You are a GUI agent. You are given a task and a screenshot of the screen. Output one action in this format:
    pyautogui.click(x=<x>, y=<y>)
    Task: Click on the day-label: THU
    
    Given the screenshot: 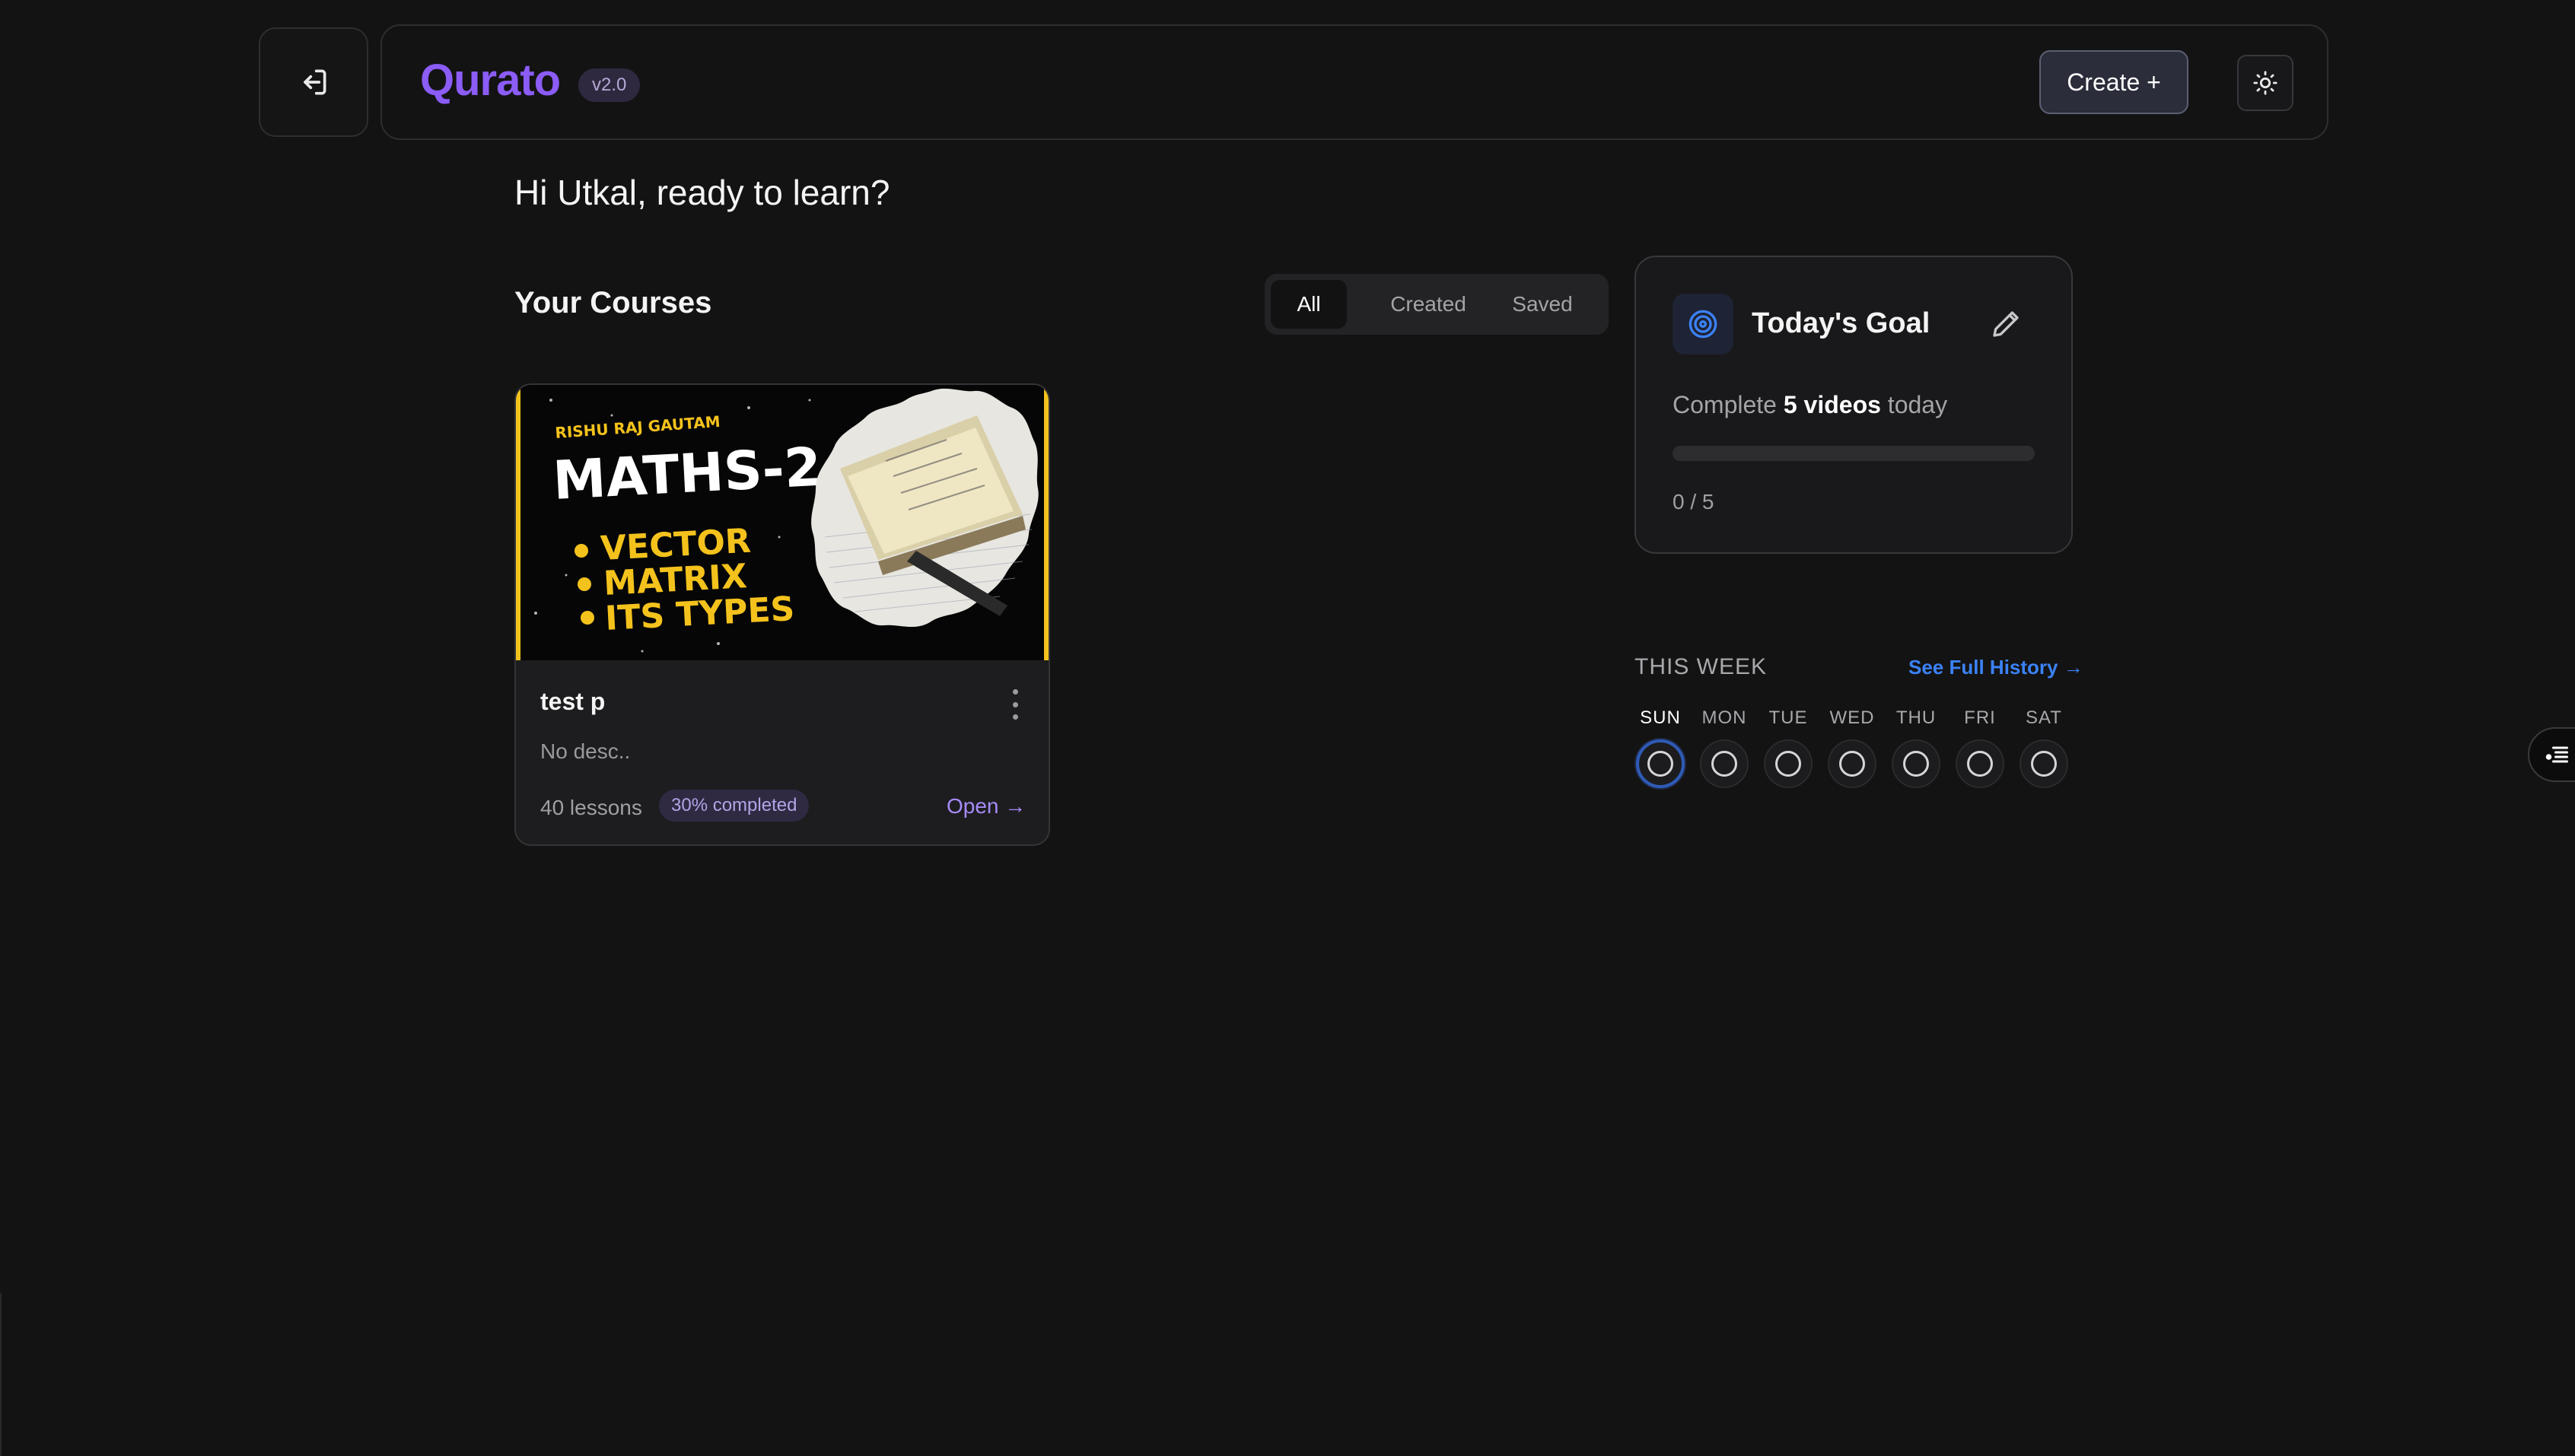 What is the action you would take?
    pyautogui.click(x=1916, y=717)
    